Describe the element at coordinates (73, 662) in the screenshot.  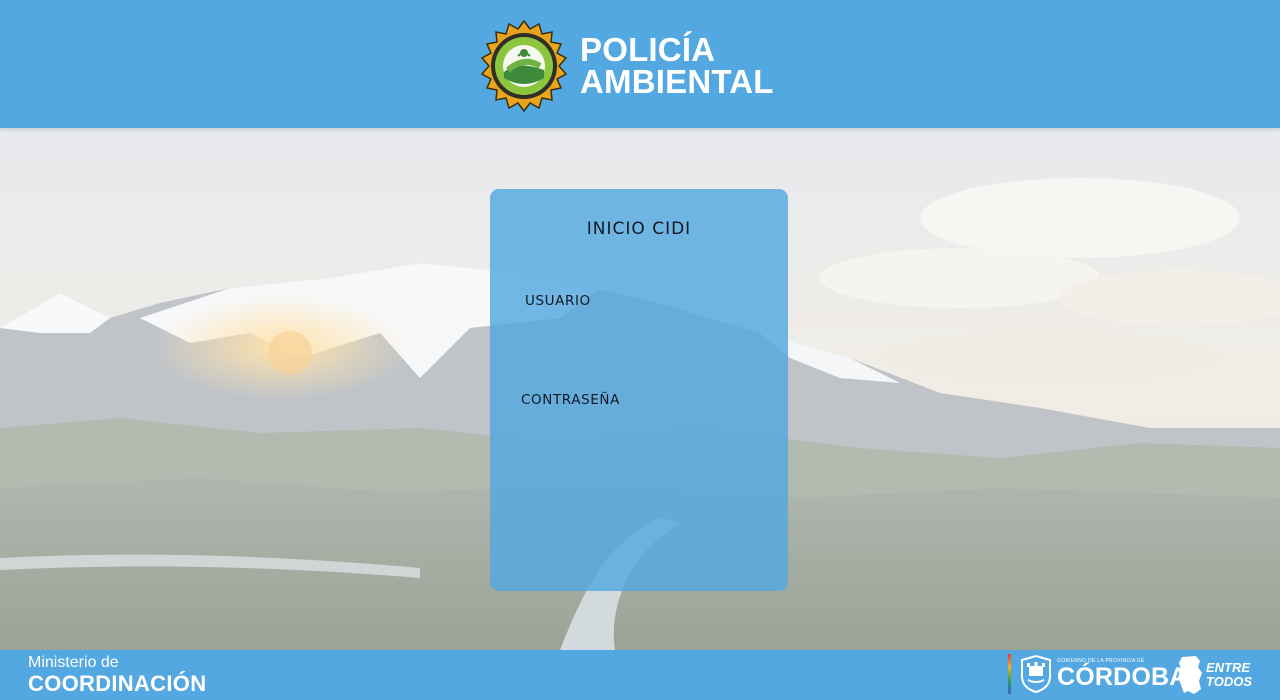
I see `ministry-line-1: Ministerio de` at that location.